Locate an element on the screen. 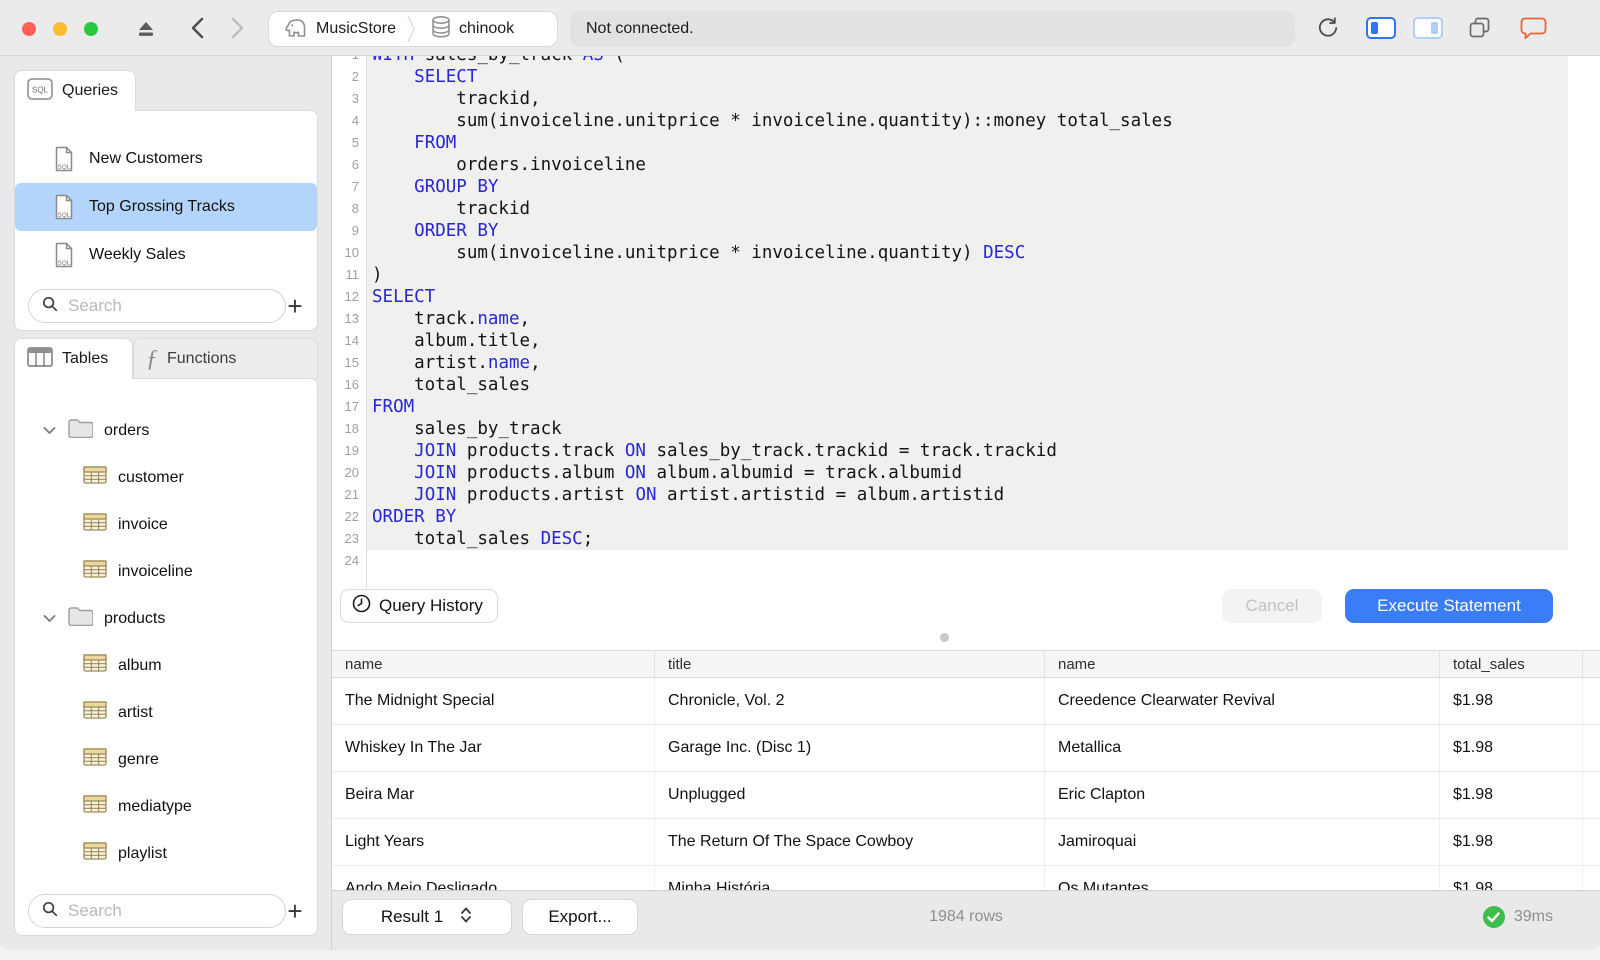  query-item-new-customers: SQL New Customers is located at coordinates (166, 159).